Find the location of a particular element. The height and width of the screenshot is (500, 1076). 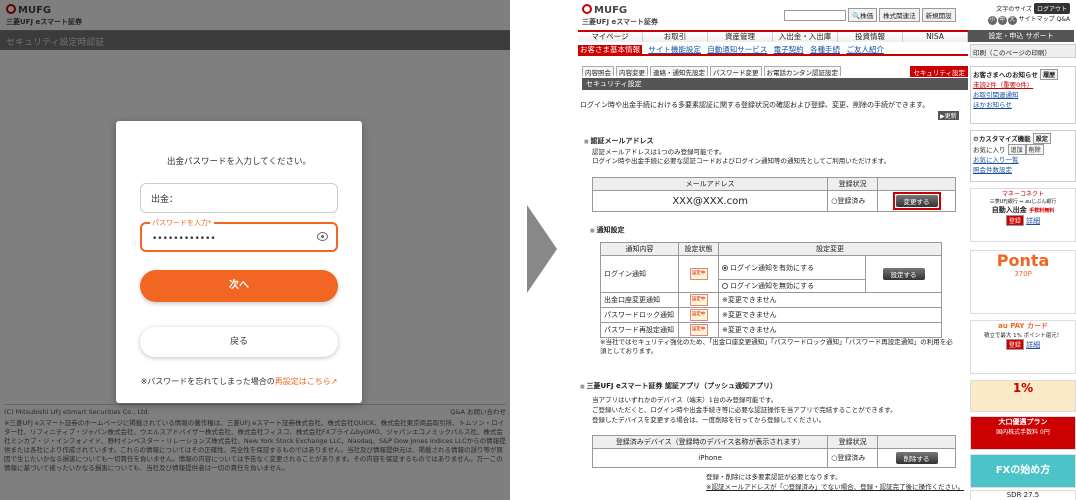

app-note2: ※認証メールアドレスが「○登録済み」でない場合、登録・認証完了後に操作ください。 is located at coordinates (835, 487).